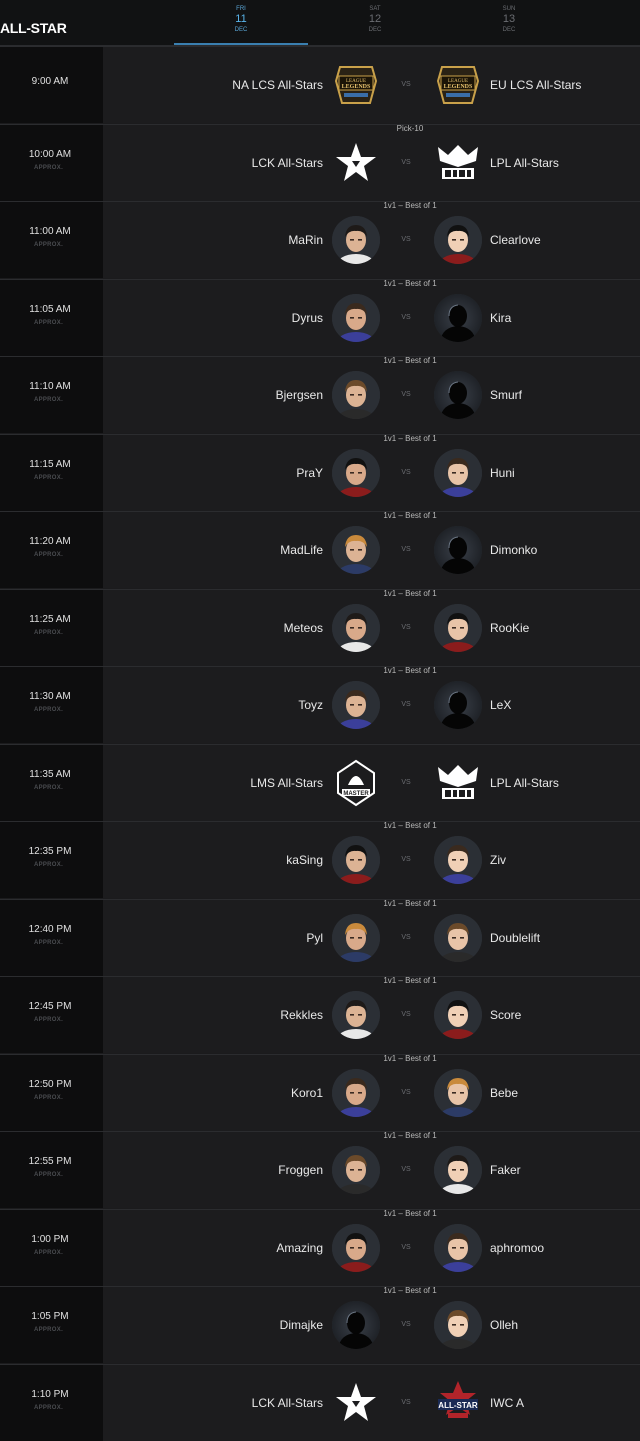  Describe the element at coordinates (241, 25) in the screenshot. I see `day-tab-11: FRI 11 DEC` at that location.